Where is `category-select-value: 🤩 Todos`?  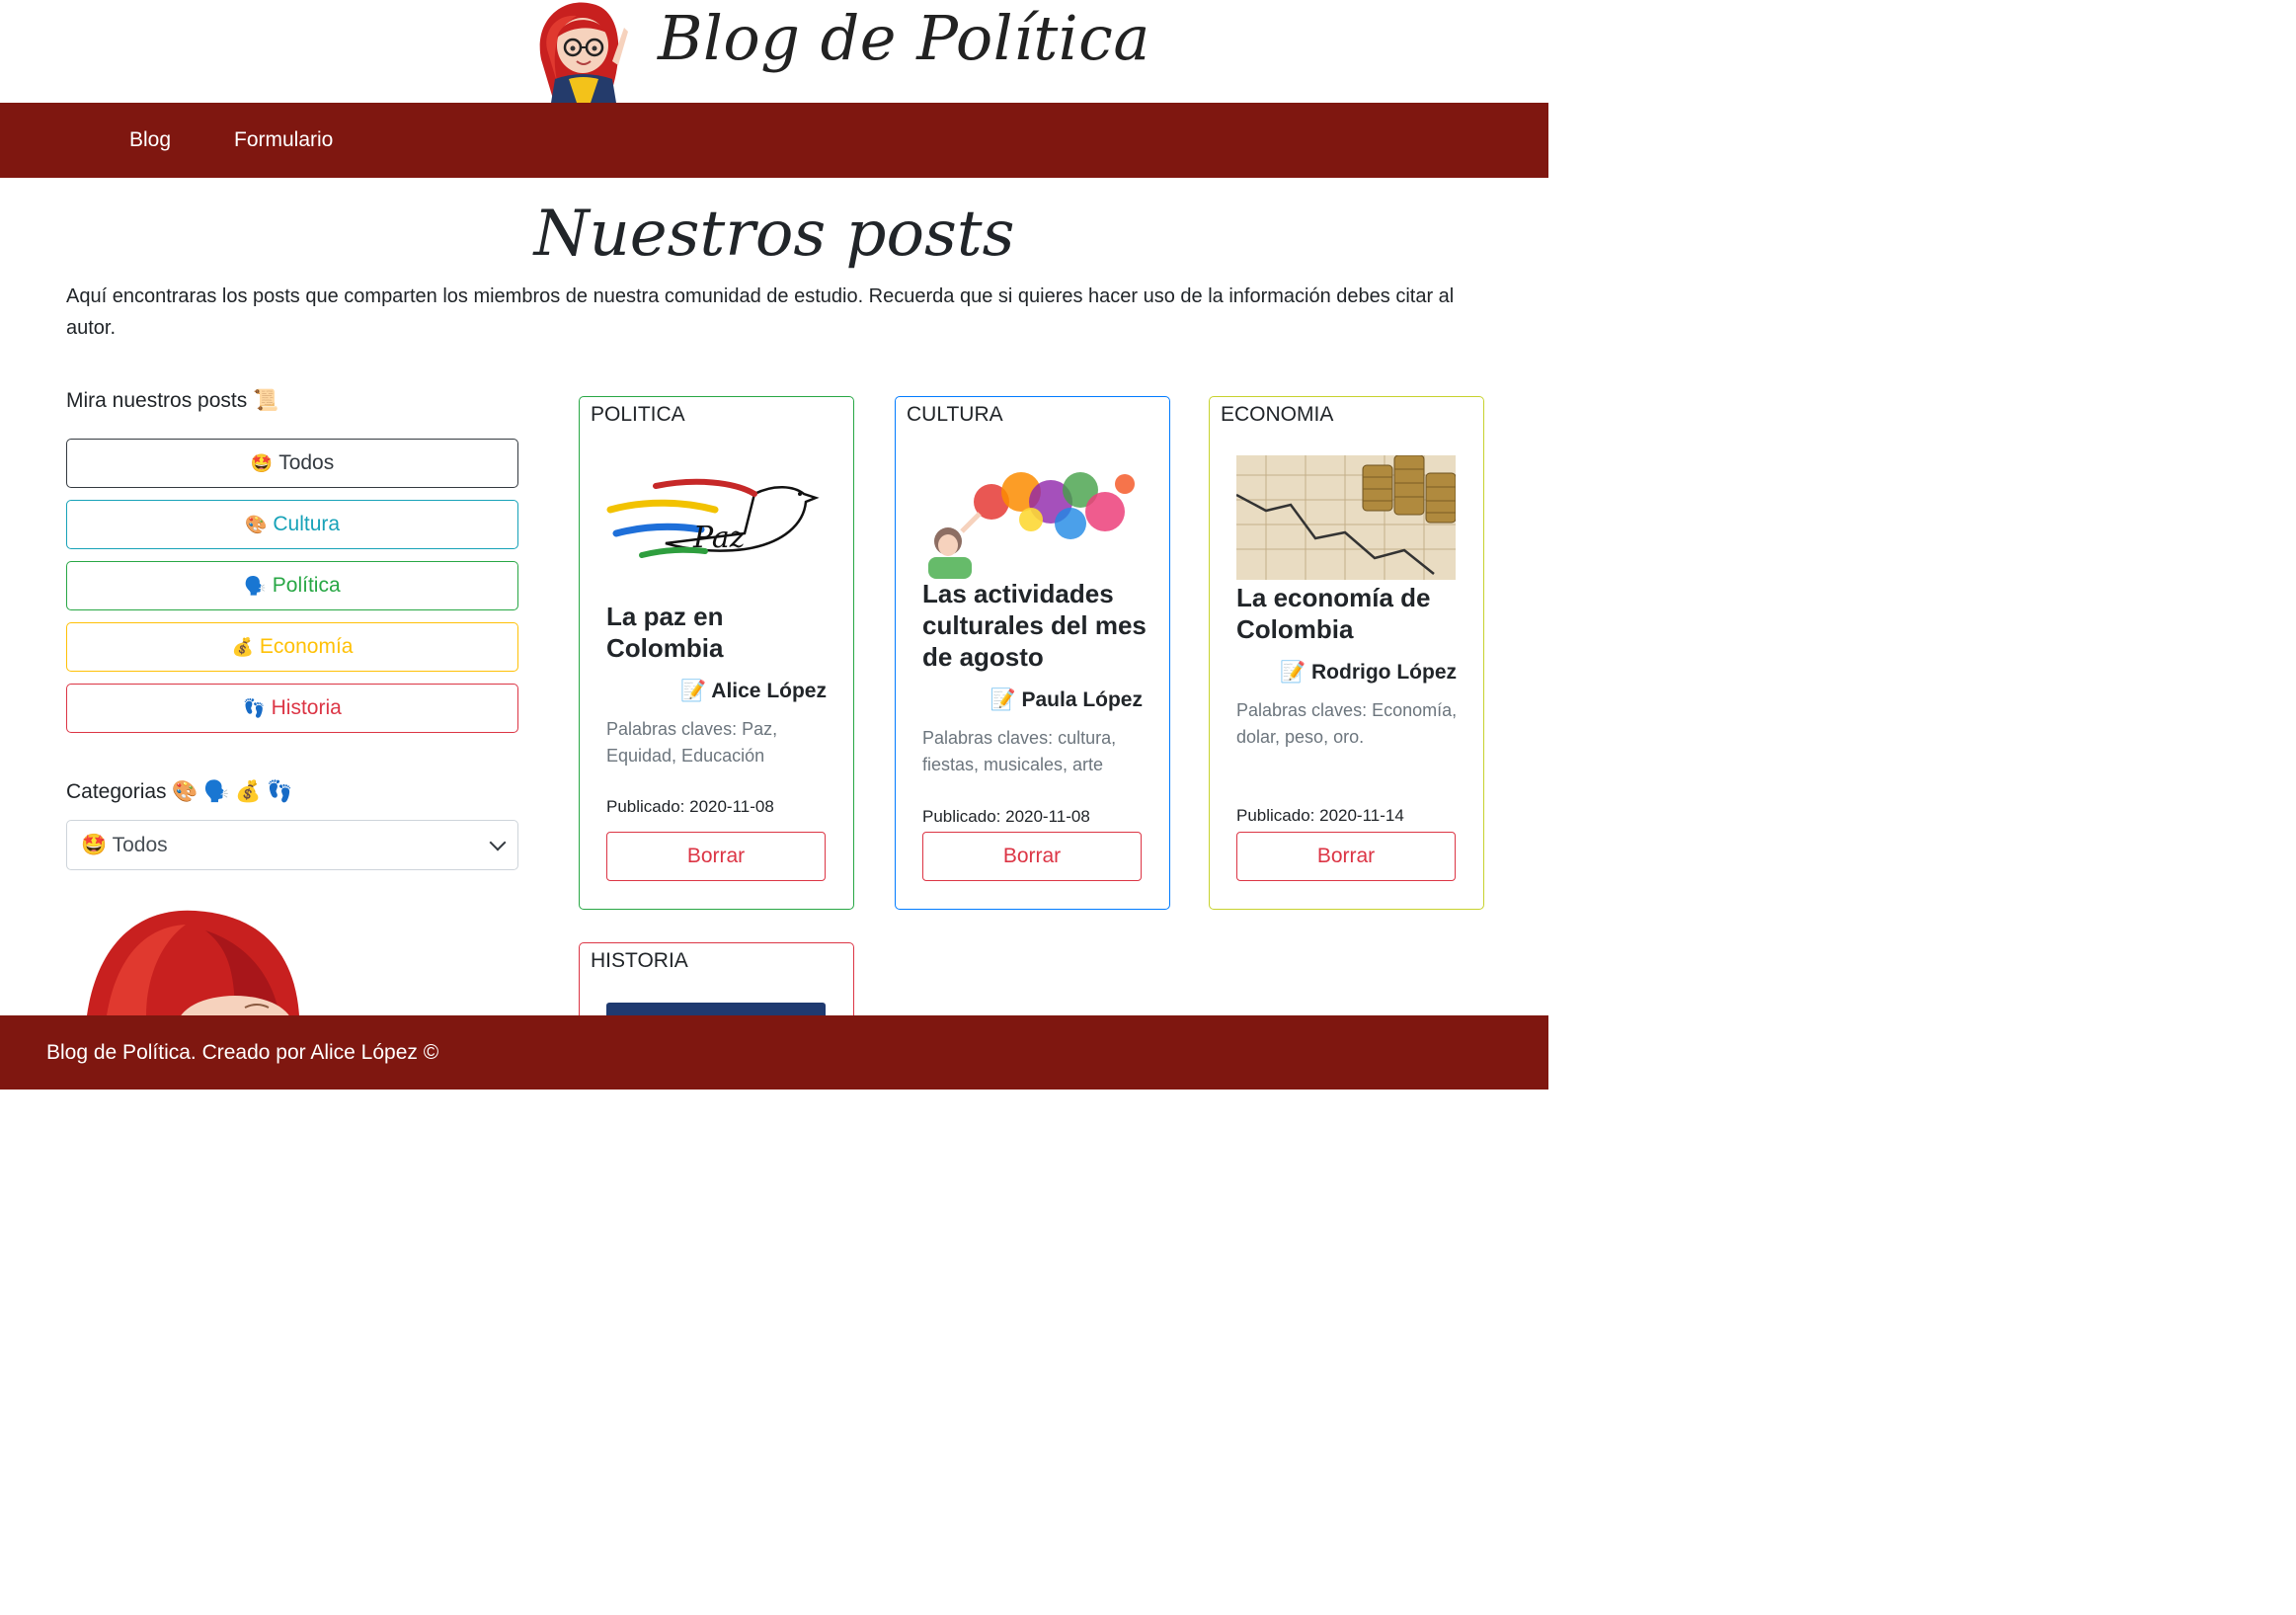 category-select-value: 🤩 Todos is located at coordinates (125, 844).